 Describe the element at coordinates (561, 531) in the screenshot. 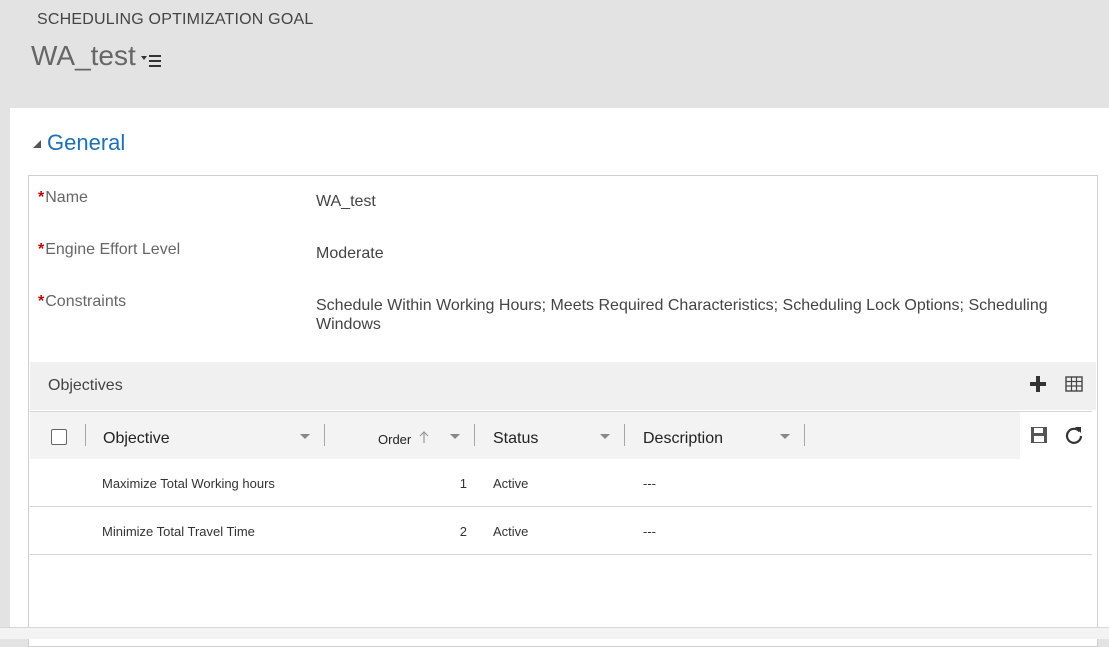

I see `table-row: Minimize Total Travel Time 2 Active ---` at that location.